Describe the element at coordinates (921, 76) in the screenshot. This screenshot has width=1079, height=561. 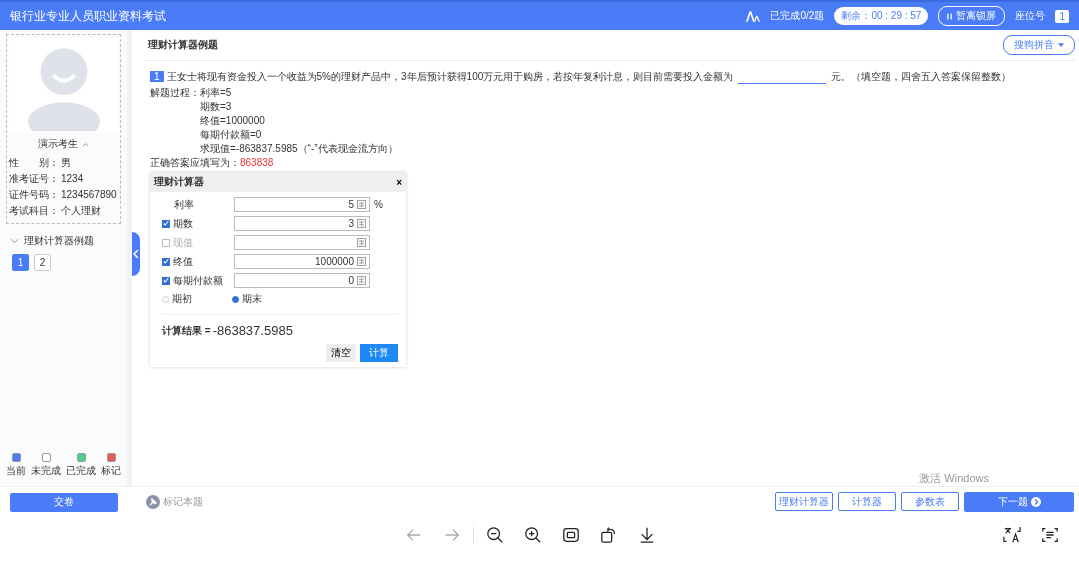
I see `question-text-end: 元。（填空题，四舍五入答案保留整数）` at that location.